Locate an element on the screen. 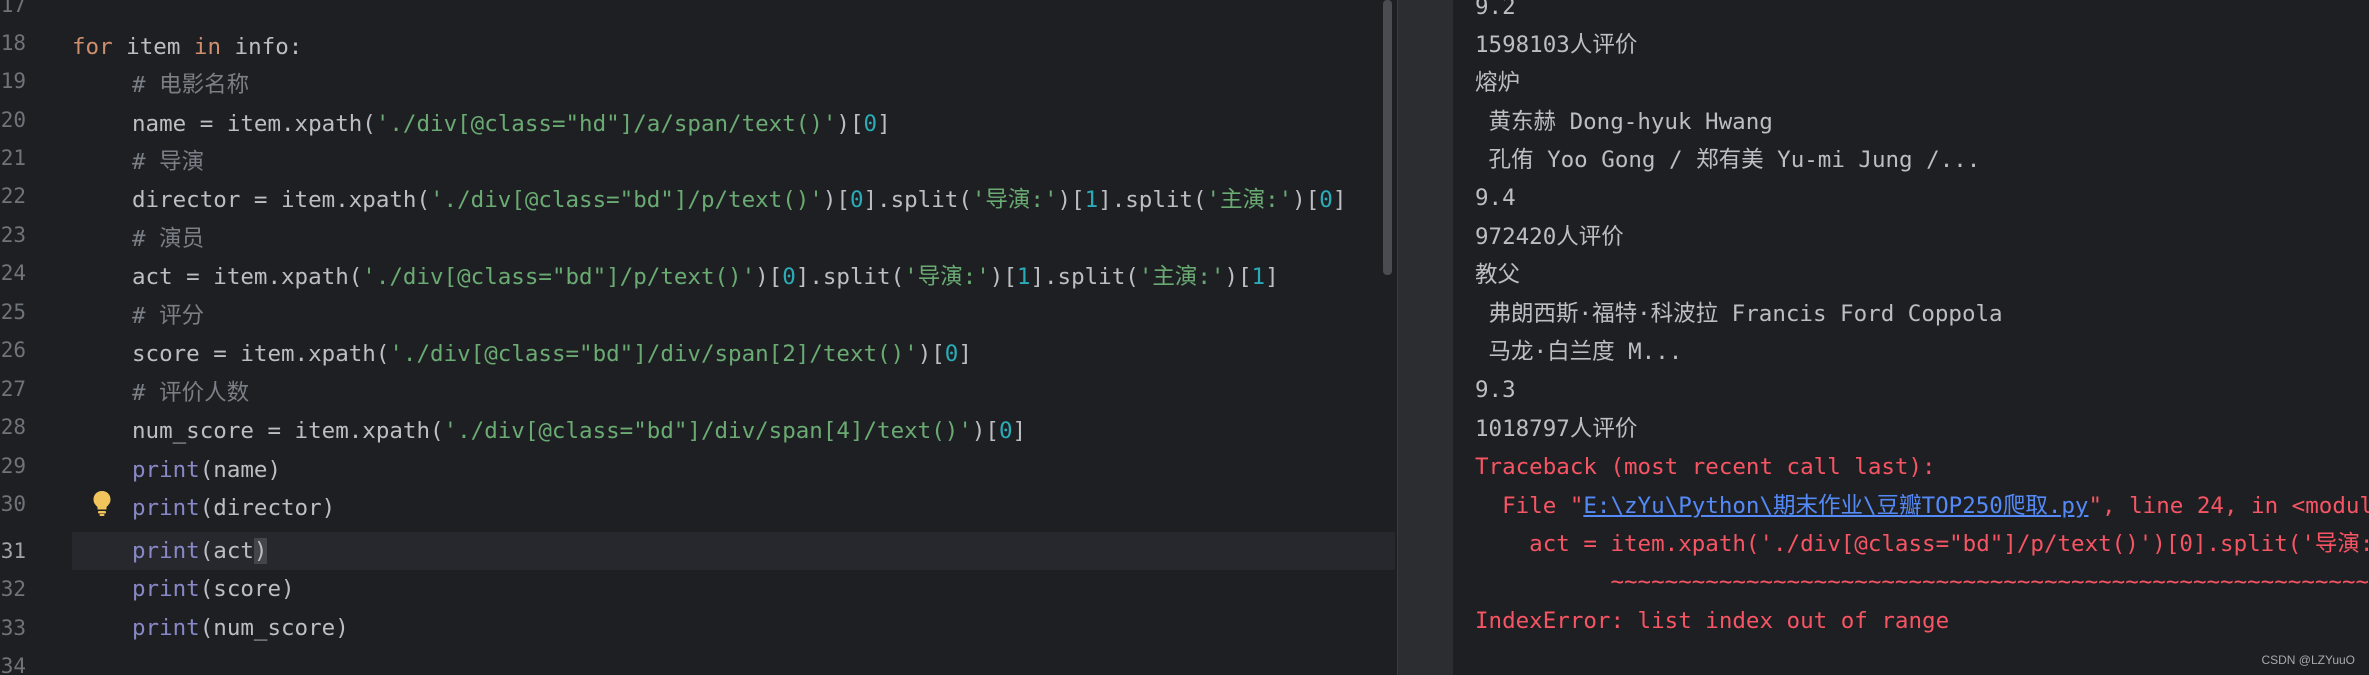 The image size is (2369, 675). watermark: CSDN @LZYuuO is located at coordinates (2308, 660).